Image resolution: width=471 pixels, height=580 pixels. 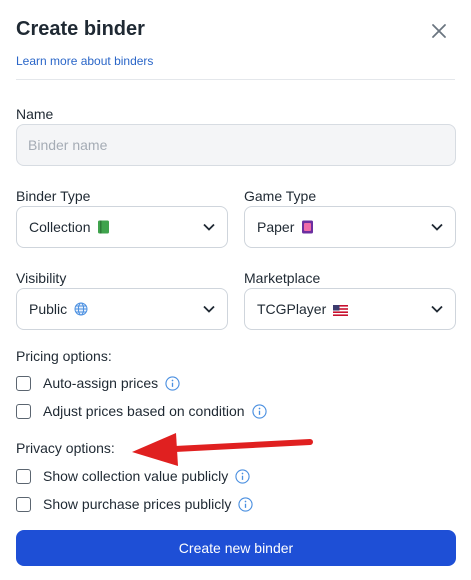 I want to click on green-book-icon, so click(x=104, y=227).